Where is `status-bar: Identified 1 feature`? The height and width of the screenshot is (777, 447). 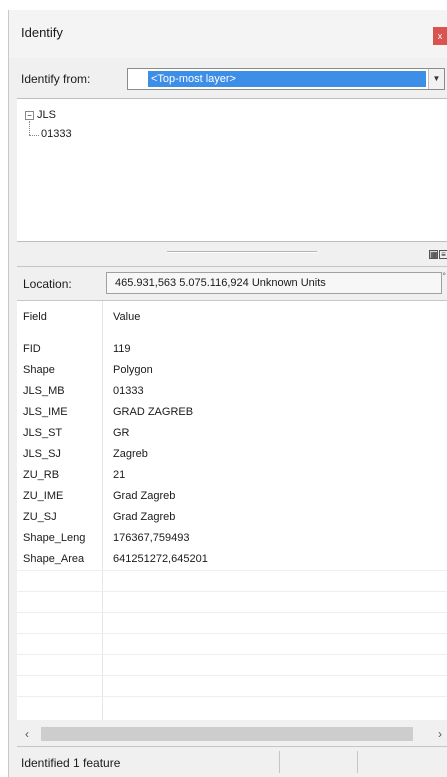 status-bar: Identified 1 feature is located at coordinates (232, 761).